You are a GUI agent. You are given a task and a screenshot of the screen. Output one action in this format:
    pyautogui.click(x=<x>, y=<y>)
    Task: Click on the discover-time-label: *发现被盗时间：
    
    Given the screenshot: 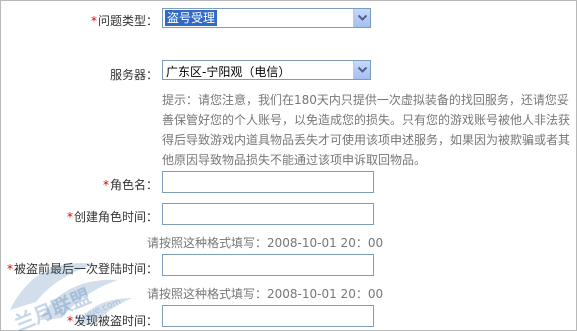 What is the action you would take?
    pyautogui.click(x=112, y=320)
    